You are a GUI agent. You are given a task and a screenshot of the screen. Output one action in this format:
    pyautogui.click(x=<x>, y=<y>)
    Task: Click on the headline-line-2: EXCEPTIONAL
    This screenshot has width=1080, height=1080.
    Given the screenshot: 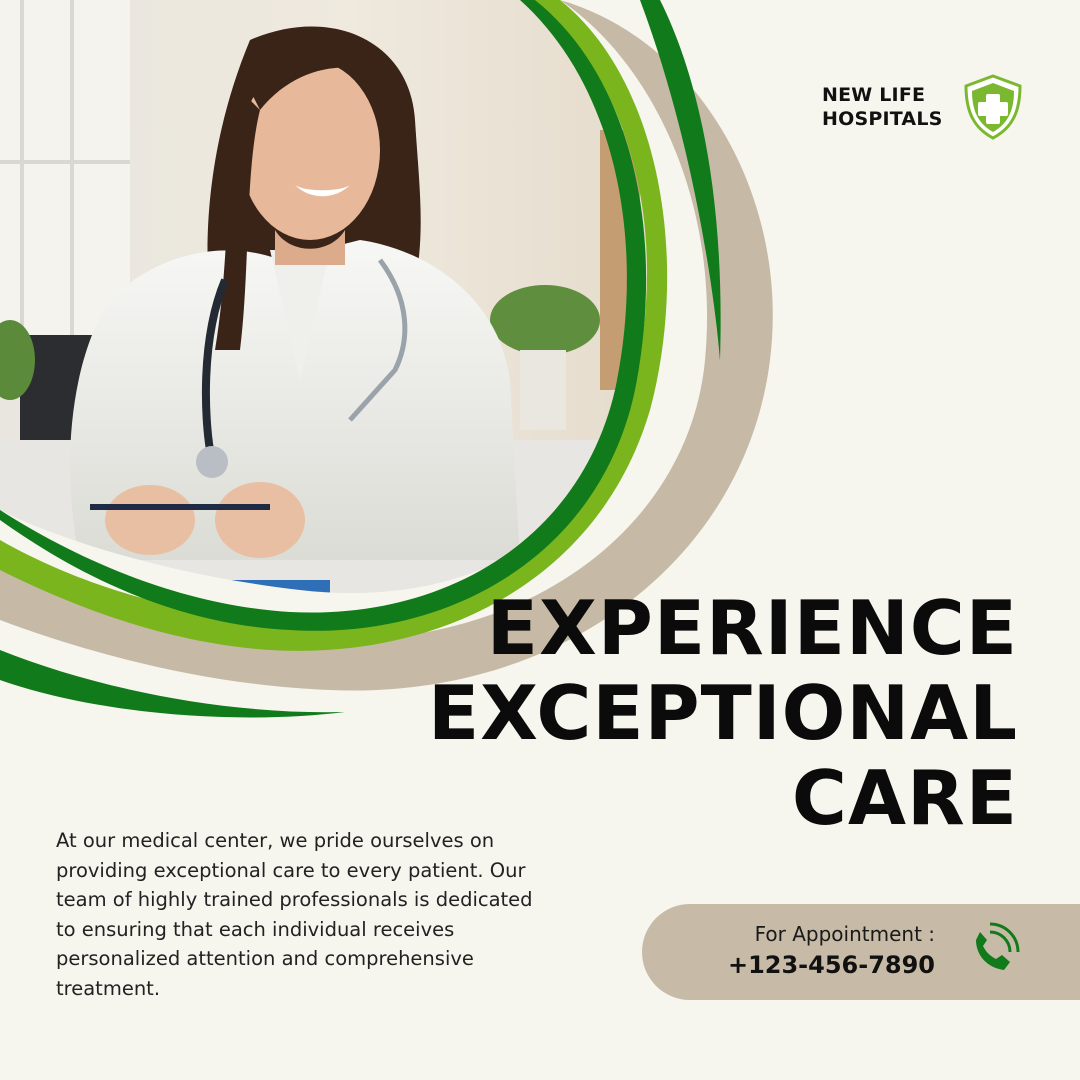 What is the action you would take?
    pyautogui.click(x=722, y=713)
    